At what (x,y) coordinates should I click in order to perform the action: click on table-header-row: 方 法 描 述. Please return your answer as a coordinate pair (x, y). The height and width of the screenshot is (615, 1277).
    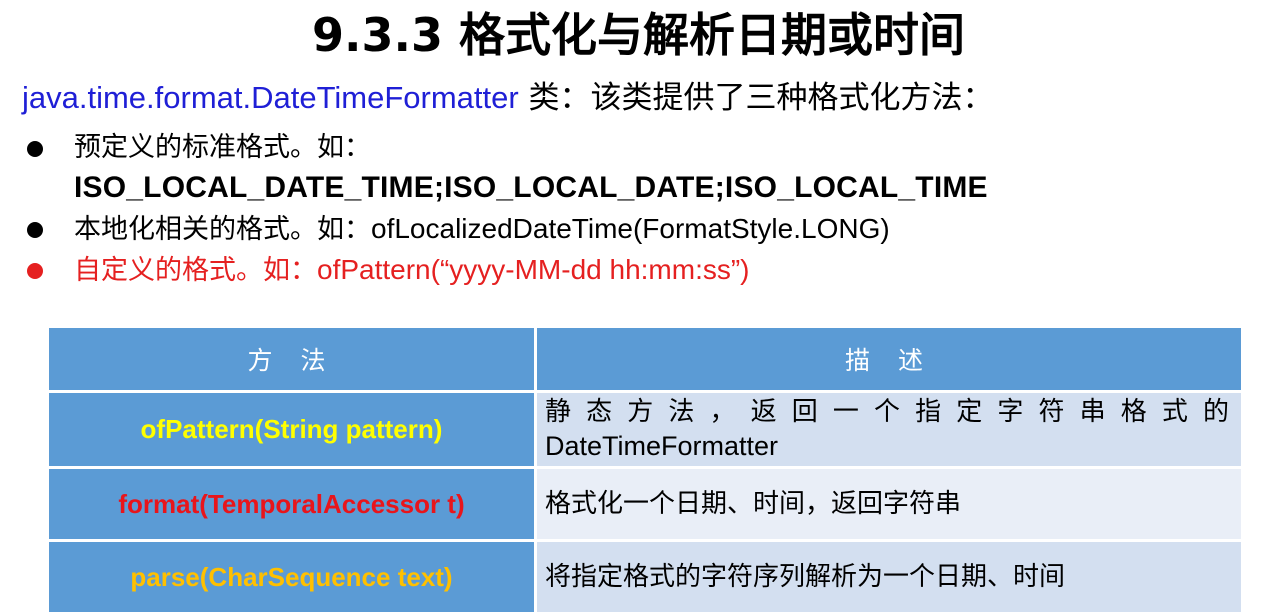
    Looking at the image, I should click on (645, 359).